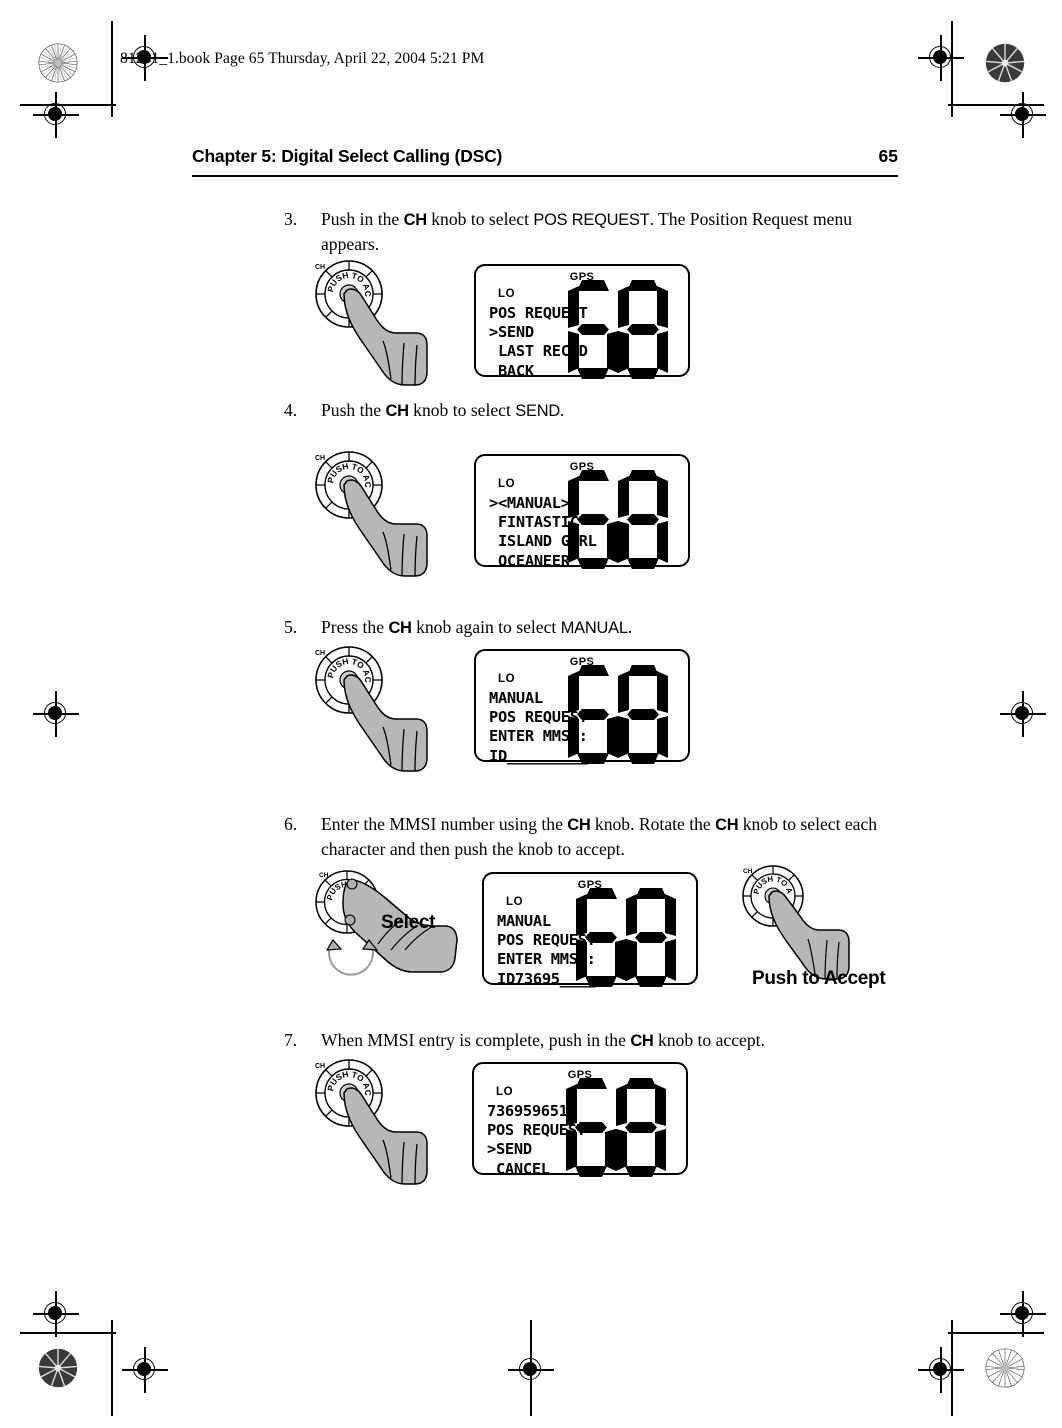 The height and width of the screenshot is (1428, 1062). Describe the element at coordinates (367, 1121) in the screenshot. I see `knob-hand-push-step7: CH PUSH TO ACCEPT` at that location.